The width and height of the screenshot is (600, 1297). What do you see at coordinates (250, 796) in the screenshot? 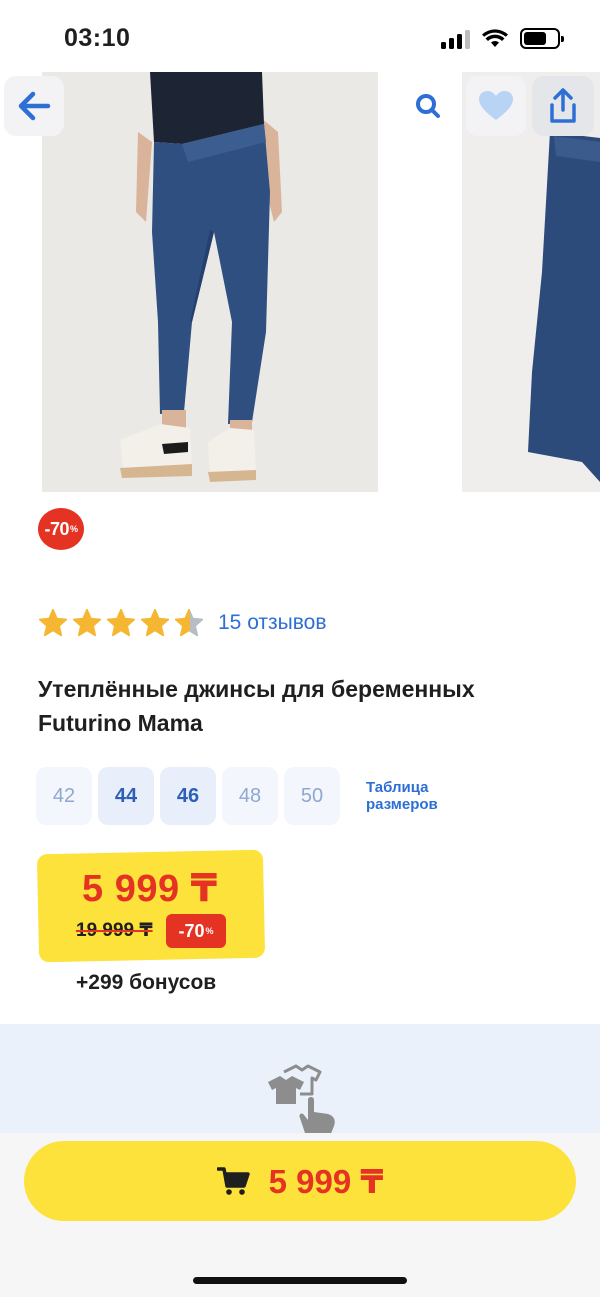
I see `size-option: 48` at bounding box center [250, 796].